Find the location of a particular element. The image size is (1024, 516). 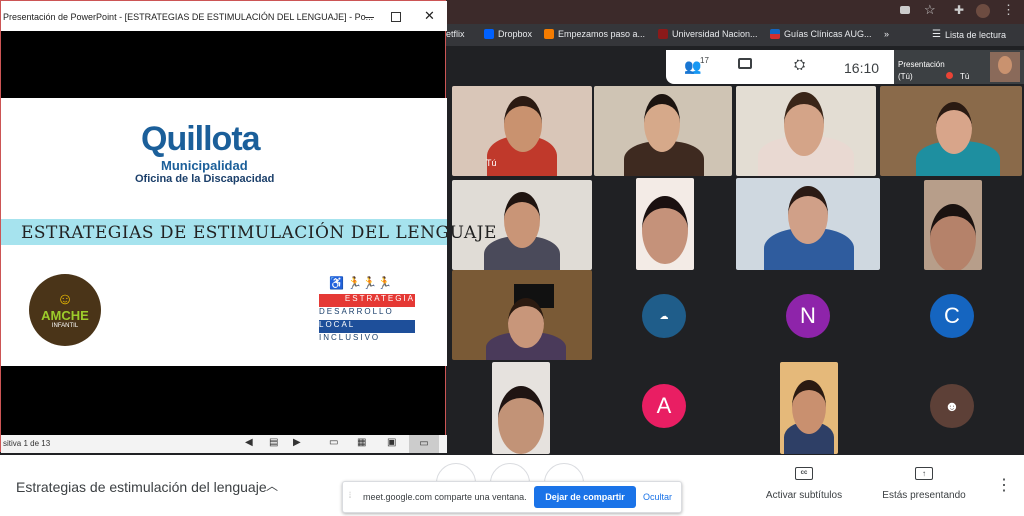

amche-logo: ☺ AMCHE INFANTIL is located at coordinates (65, 310).